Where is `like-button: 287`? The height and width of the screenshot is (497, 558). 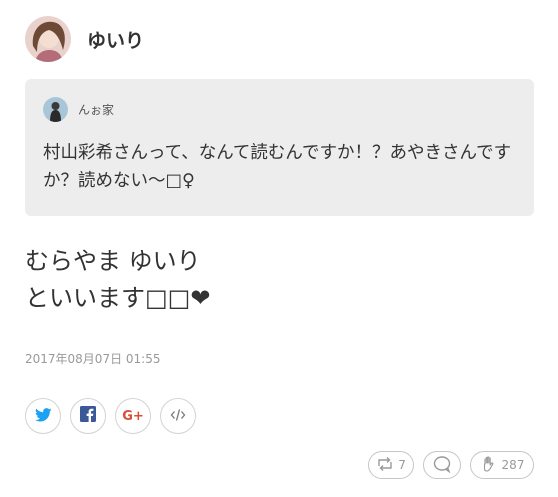 like-button: 287 is located at coordinates (502, 465).